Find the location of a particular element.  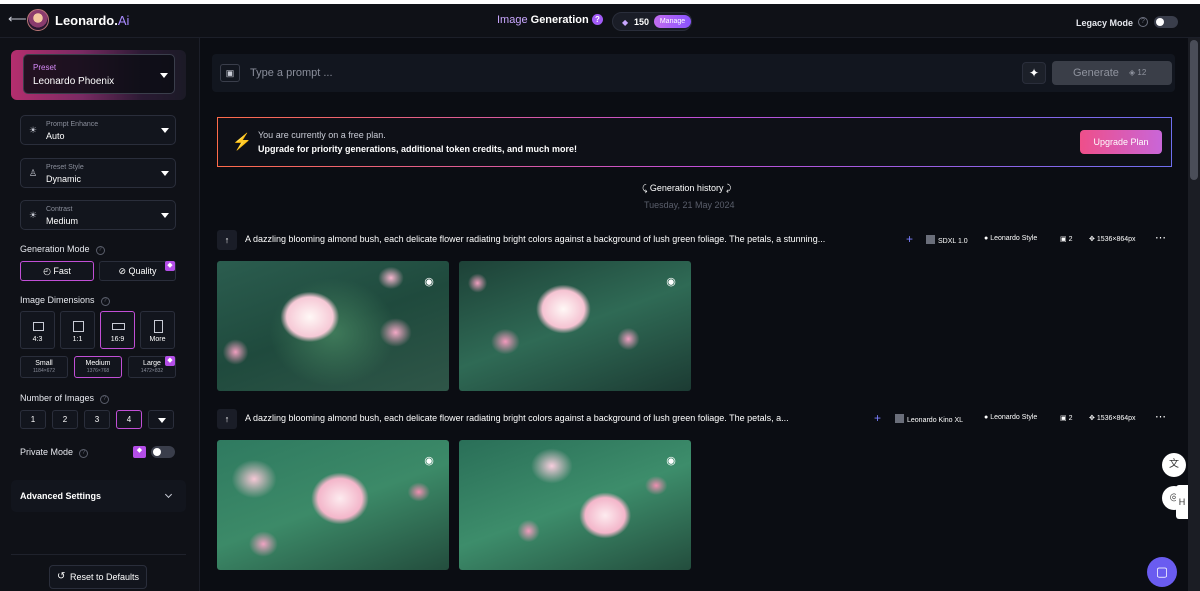

resize-icon: ✥ is located at coordinates (1093, 418).